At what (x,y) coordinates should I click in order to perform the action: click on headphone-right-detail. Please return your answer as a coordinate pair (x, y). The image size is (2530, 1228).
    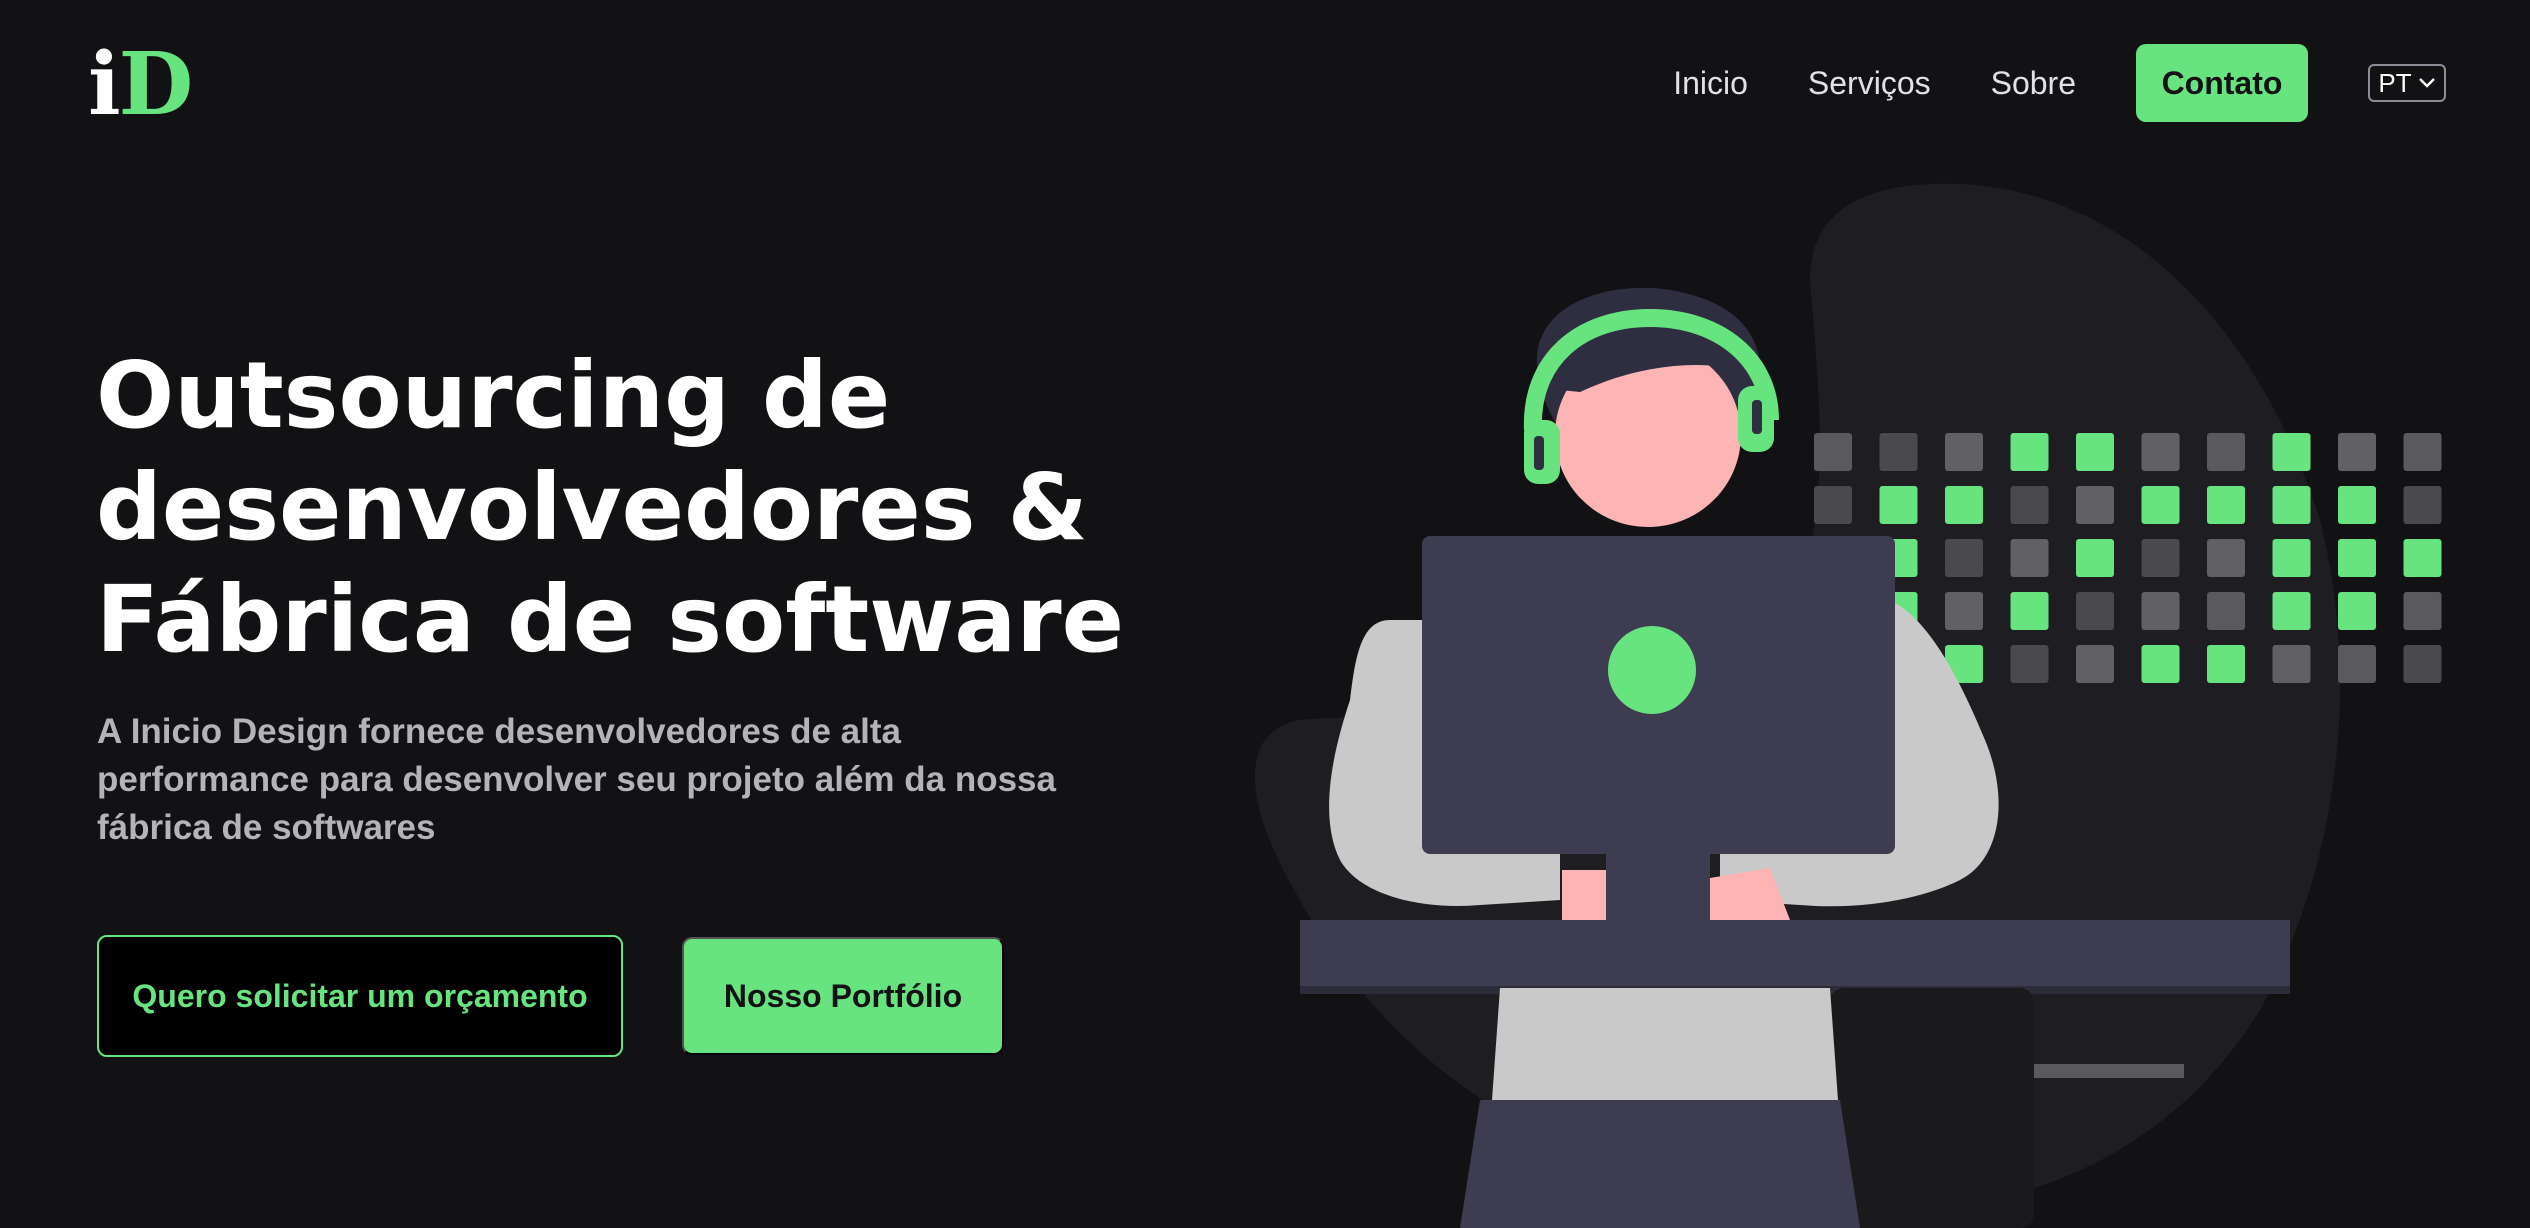
    Looking at the image, I should click on (1757, 417).